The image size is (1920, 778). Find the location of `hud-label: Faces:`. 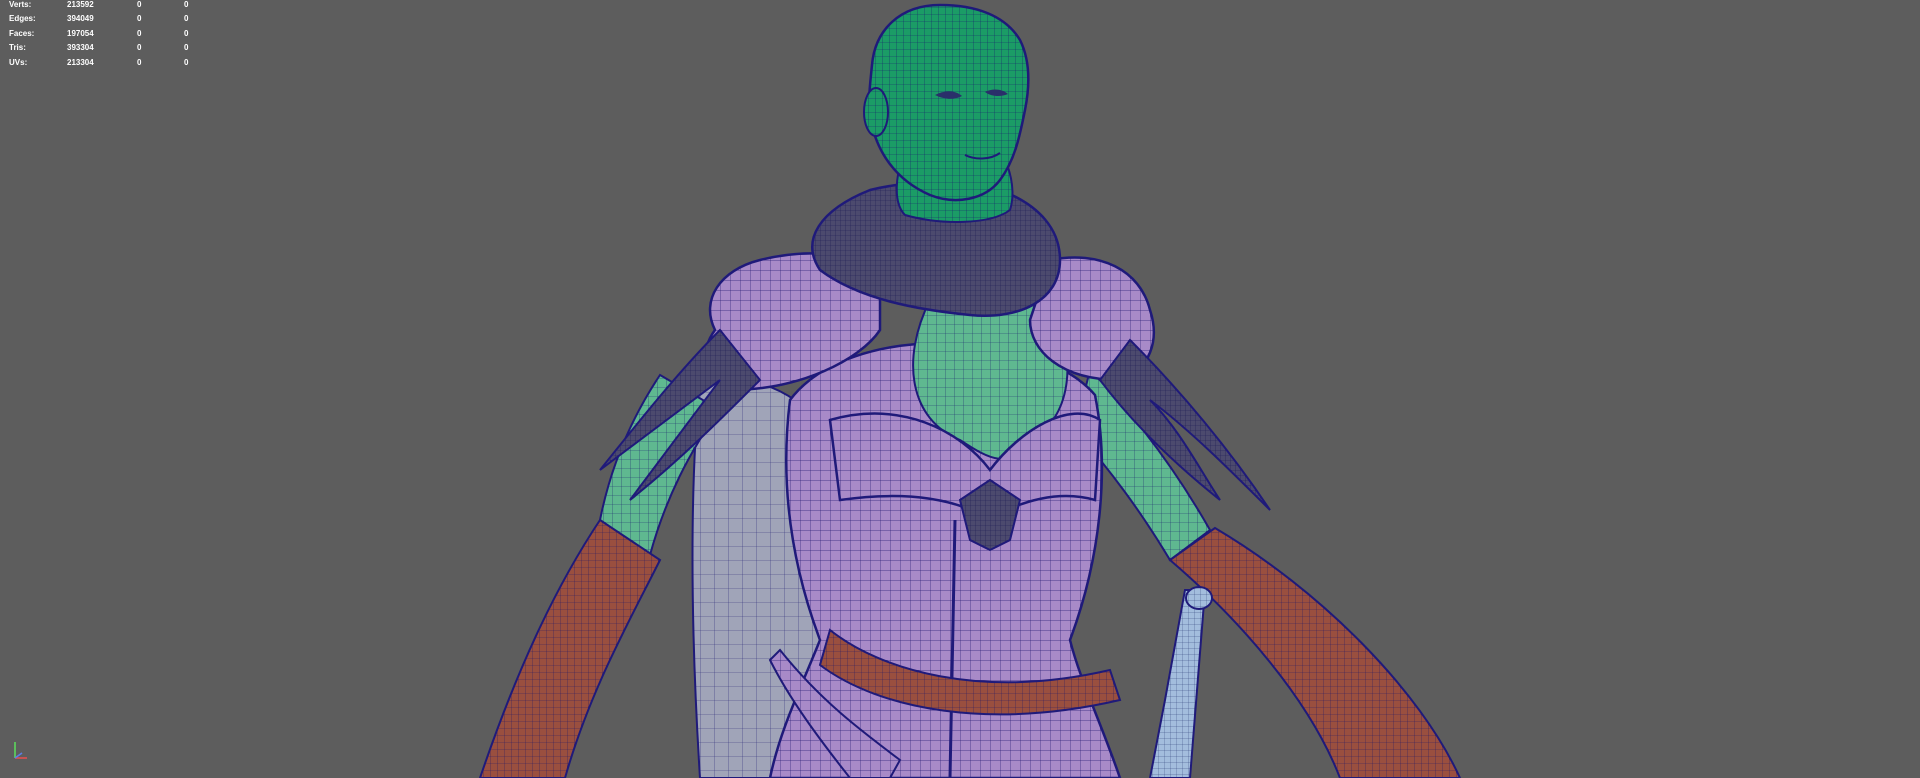

hud-label: Faces: is located at coordinates (22, 33).